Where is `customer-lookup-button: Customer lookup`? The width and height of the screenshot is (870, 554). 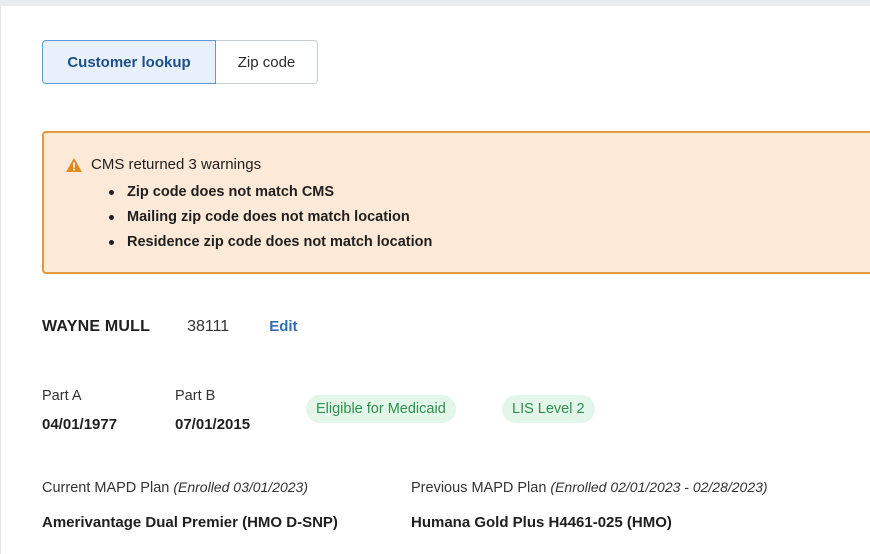 customer-lookup-button: Customer lookup is located at coordinates (129, 62).